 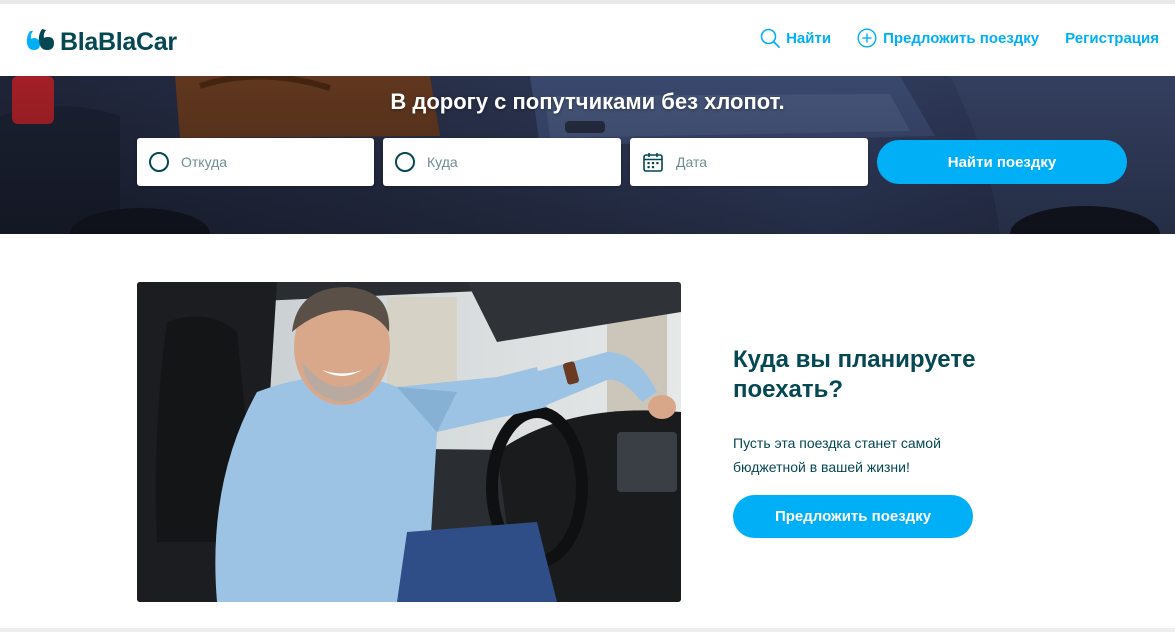 I want to click on offer-ride-button: Предложить поездку, so click(x=853, y=516).